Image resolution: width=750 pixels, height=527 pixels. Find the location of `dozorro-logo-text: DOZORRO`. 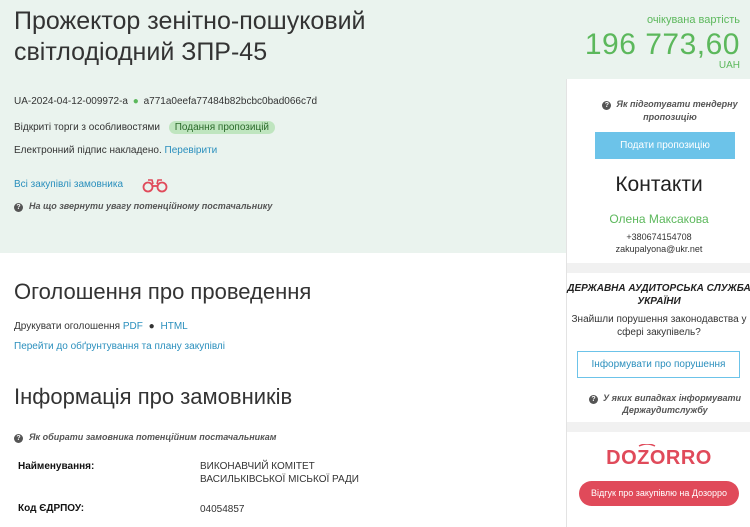

dozorro-logo-text: DOZORRO is located at coordinates (659, 457).